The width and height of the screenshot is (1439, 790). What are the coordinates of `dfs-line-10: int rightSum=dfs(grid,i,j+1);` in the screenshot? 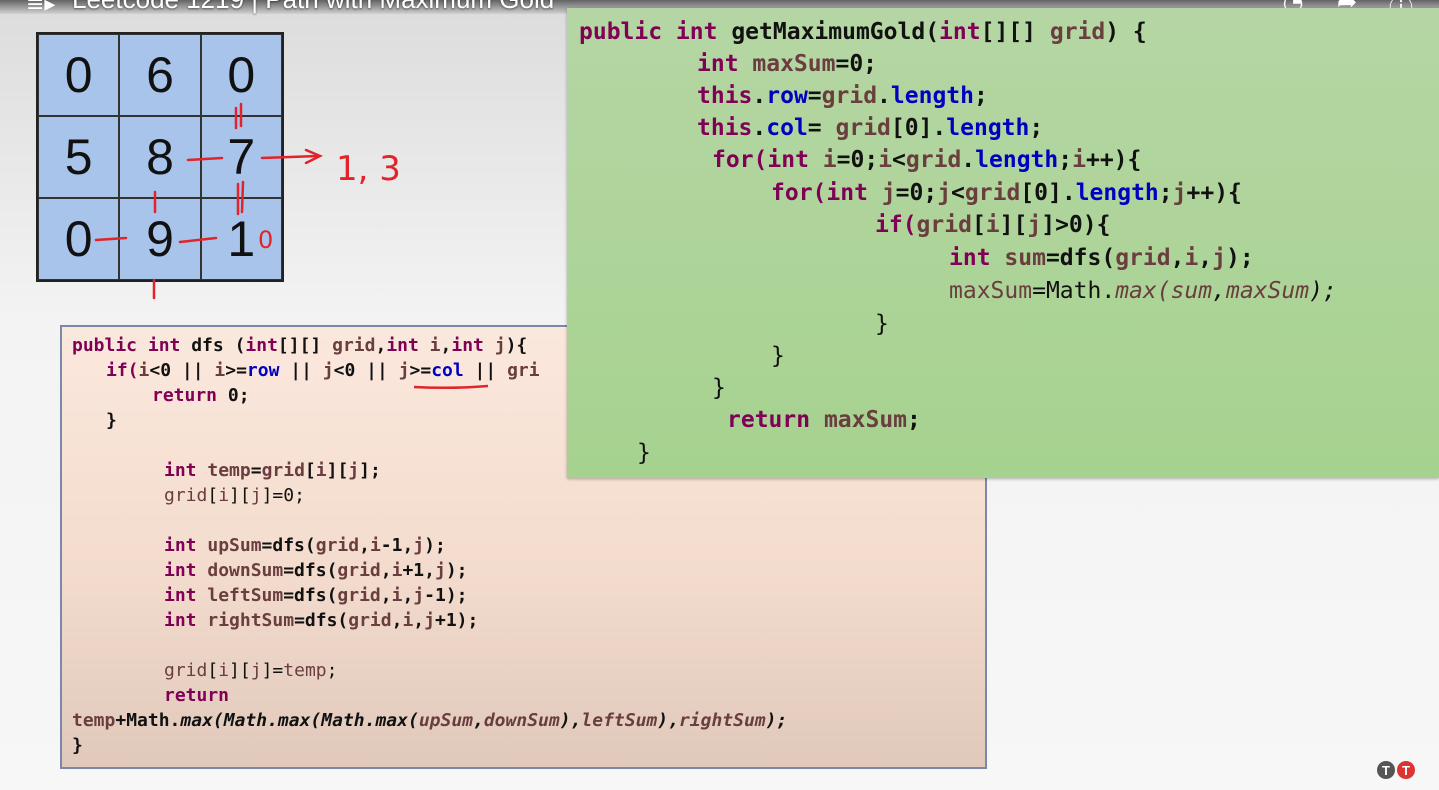 It's located at (321, 620).